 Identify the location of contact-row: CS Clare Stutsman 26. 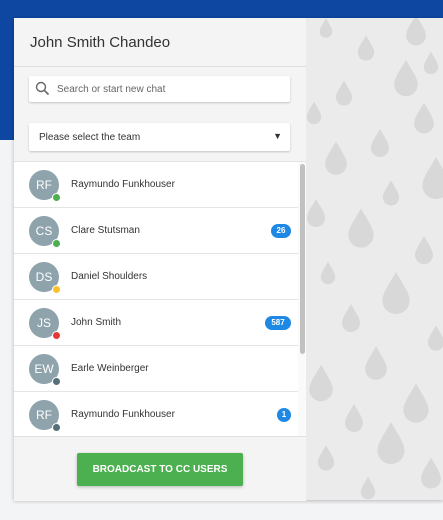
(156, 231).